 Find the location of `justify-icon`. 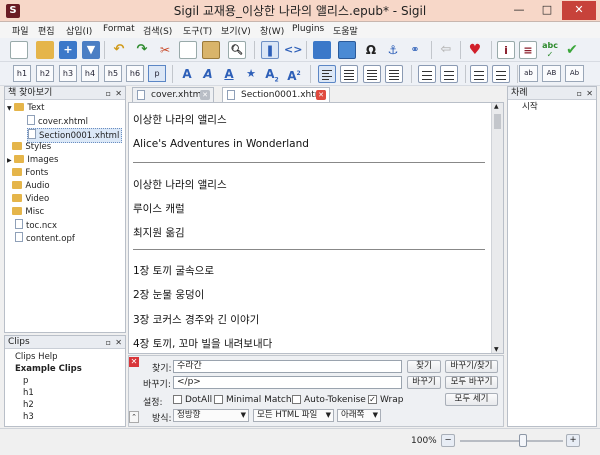

justify-icon is located at coordinates (394, 74).